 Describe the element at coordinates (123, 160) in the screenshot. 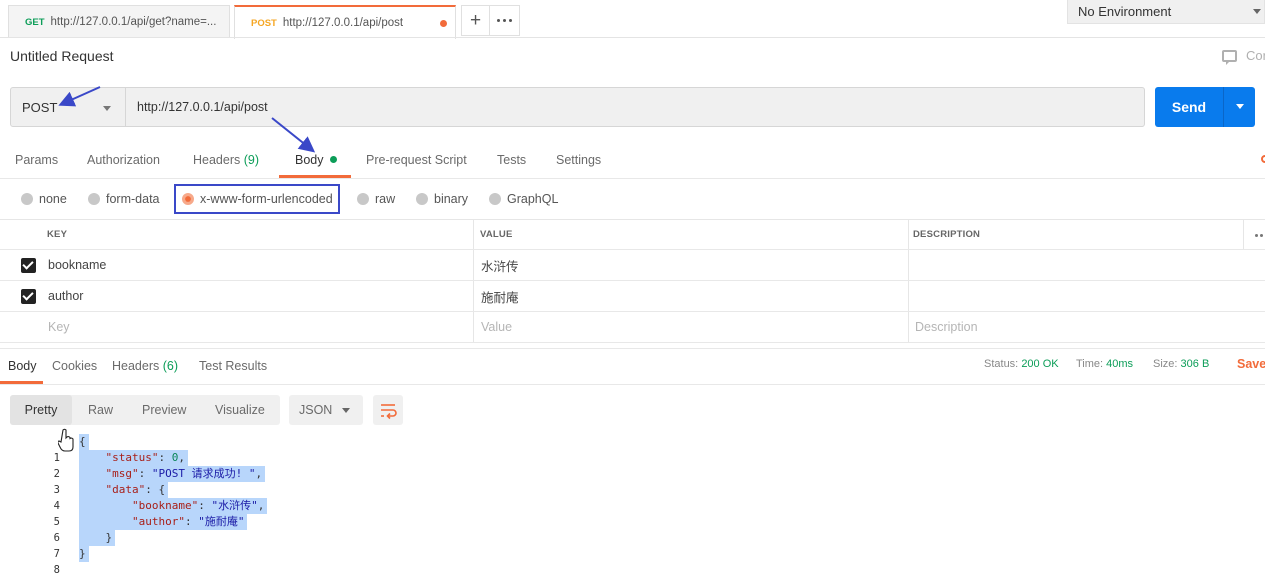

I see `tab-authorization: Authorization` at that location.